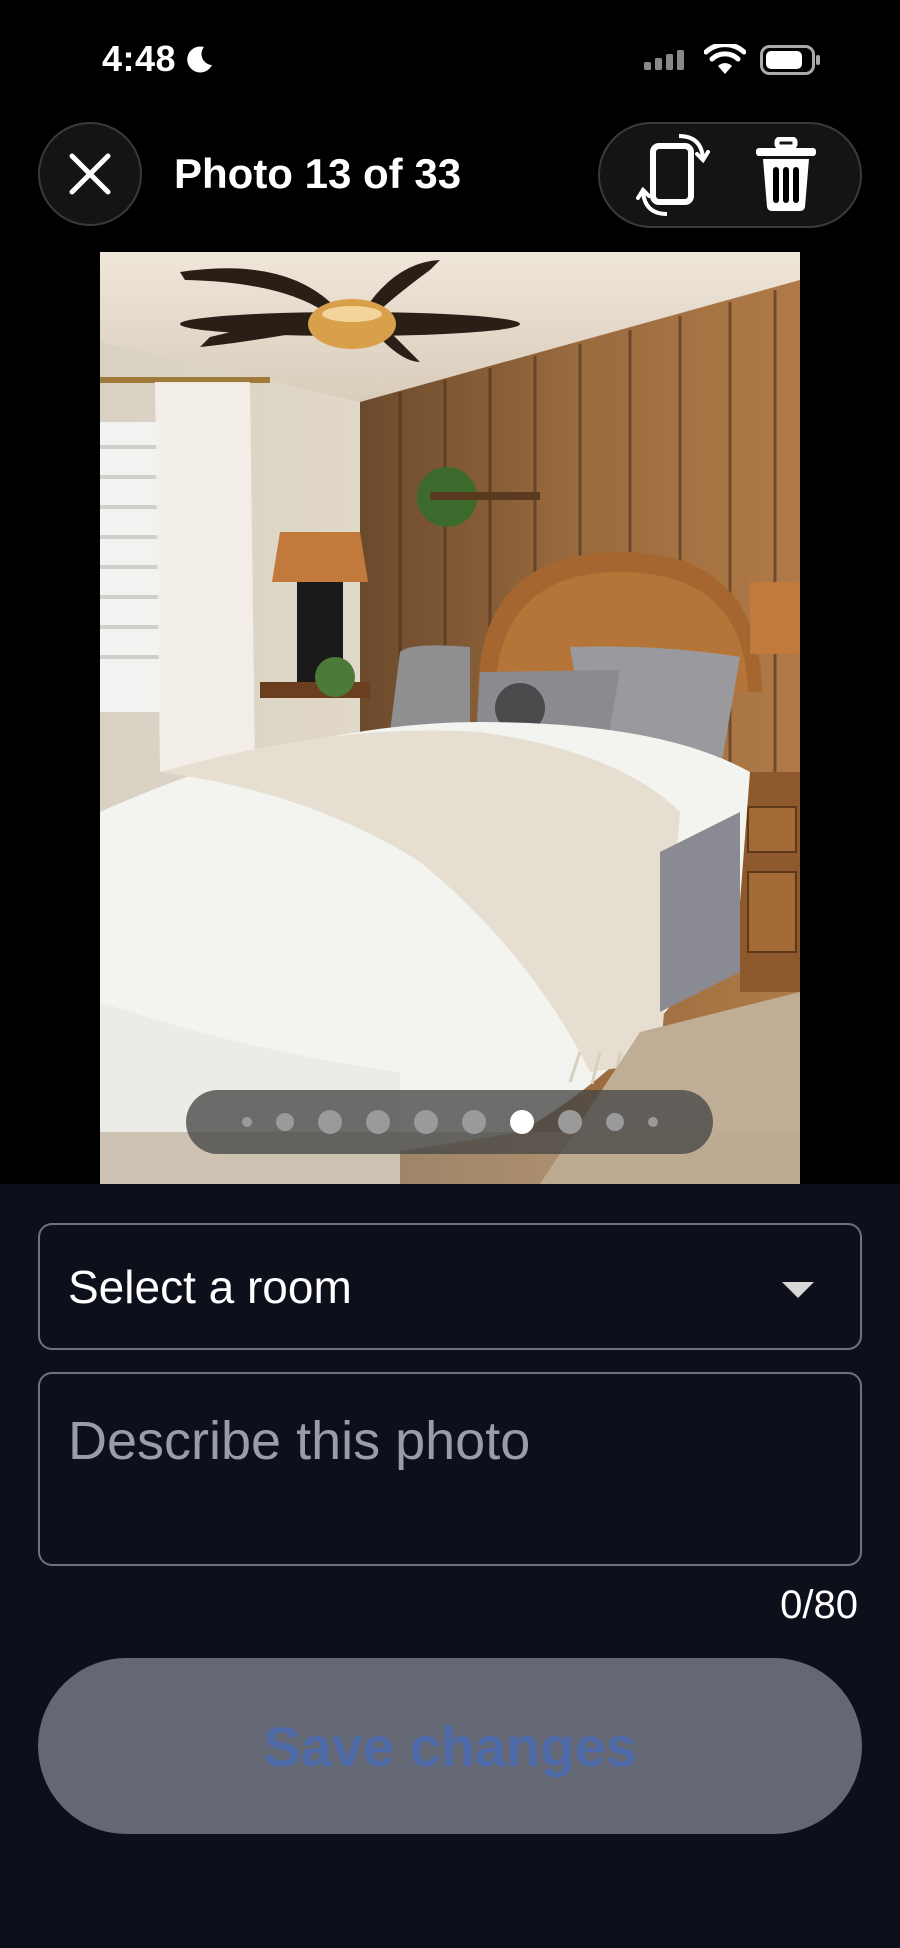 The height and width of the screenshot is (1948, 900). I want to click on save-button-label: Save changes, so click(450, 1746).